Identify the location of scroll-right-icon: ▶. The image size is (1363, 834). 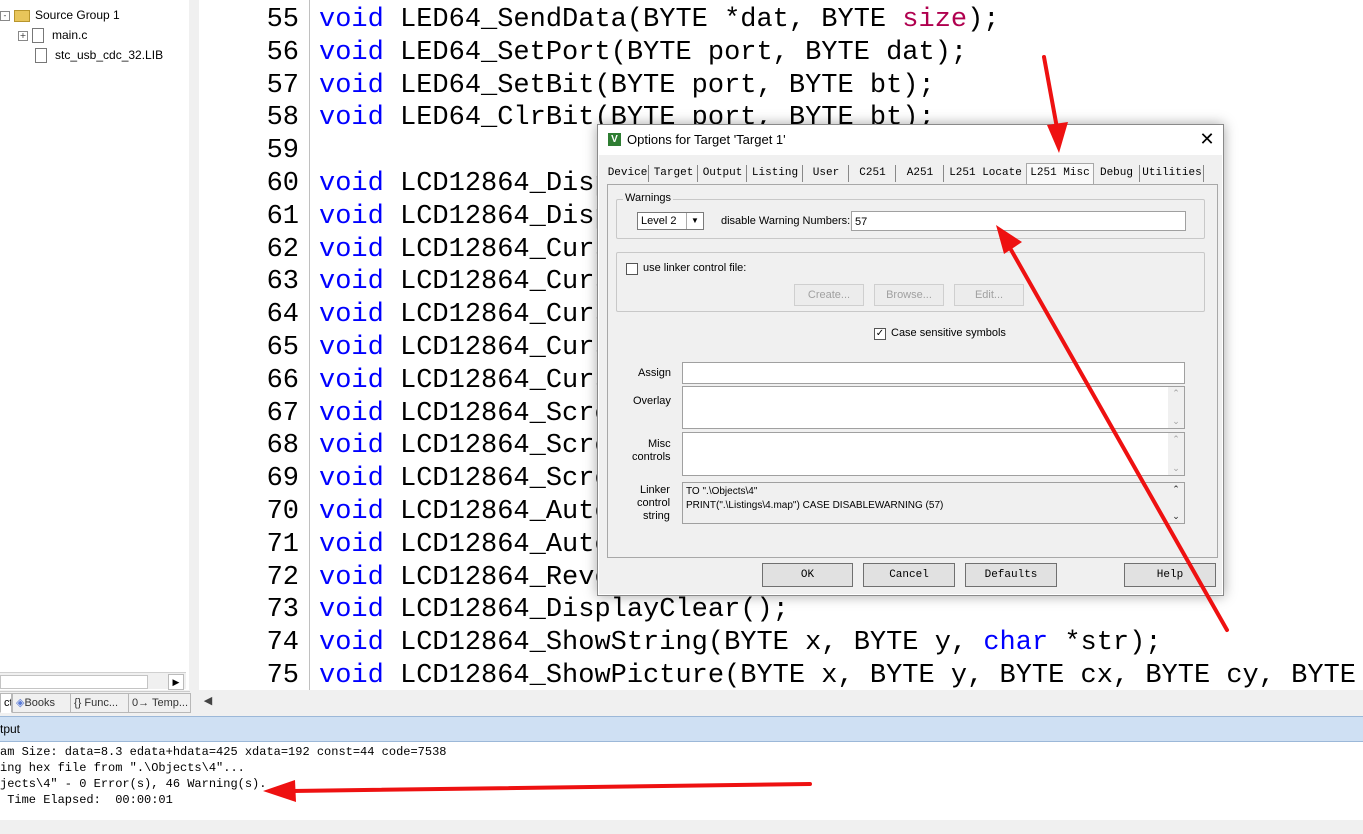
(176, 682).